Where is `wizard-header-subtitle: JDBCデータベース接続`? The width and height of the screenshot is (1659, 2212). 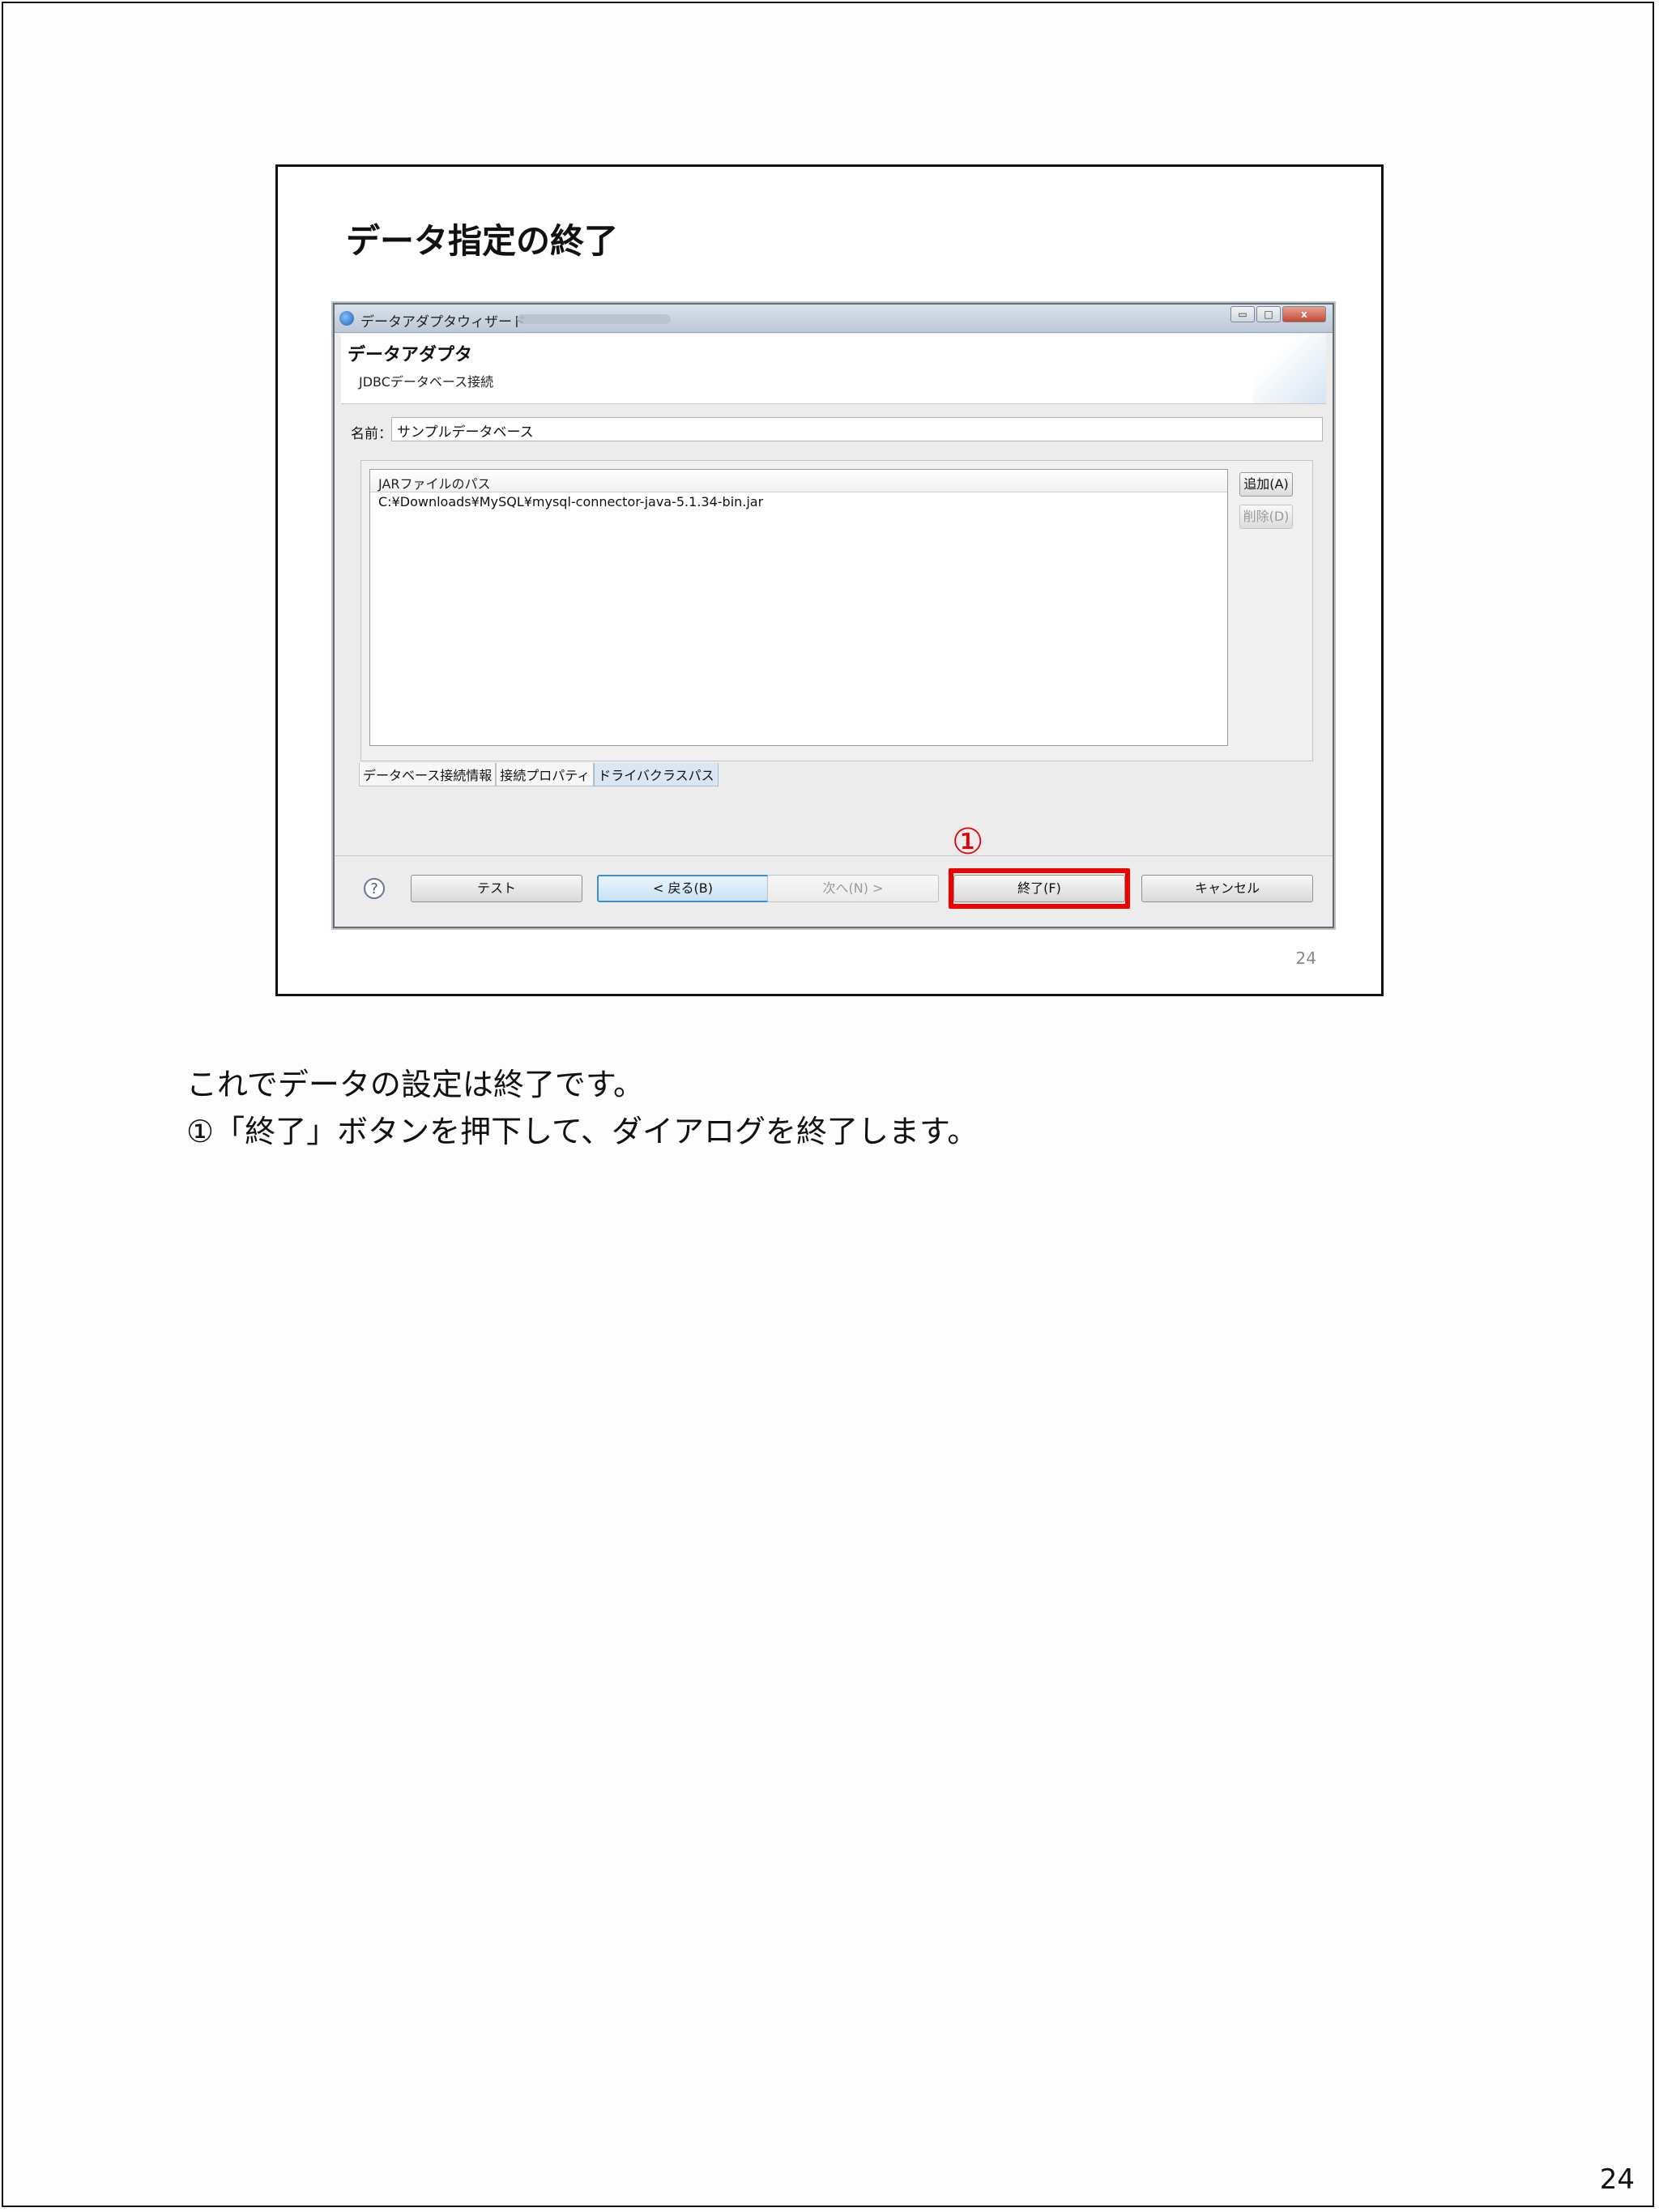
wizard-header-subtitle: JDBCデータベース接続 is located at coordinates (426, 382).